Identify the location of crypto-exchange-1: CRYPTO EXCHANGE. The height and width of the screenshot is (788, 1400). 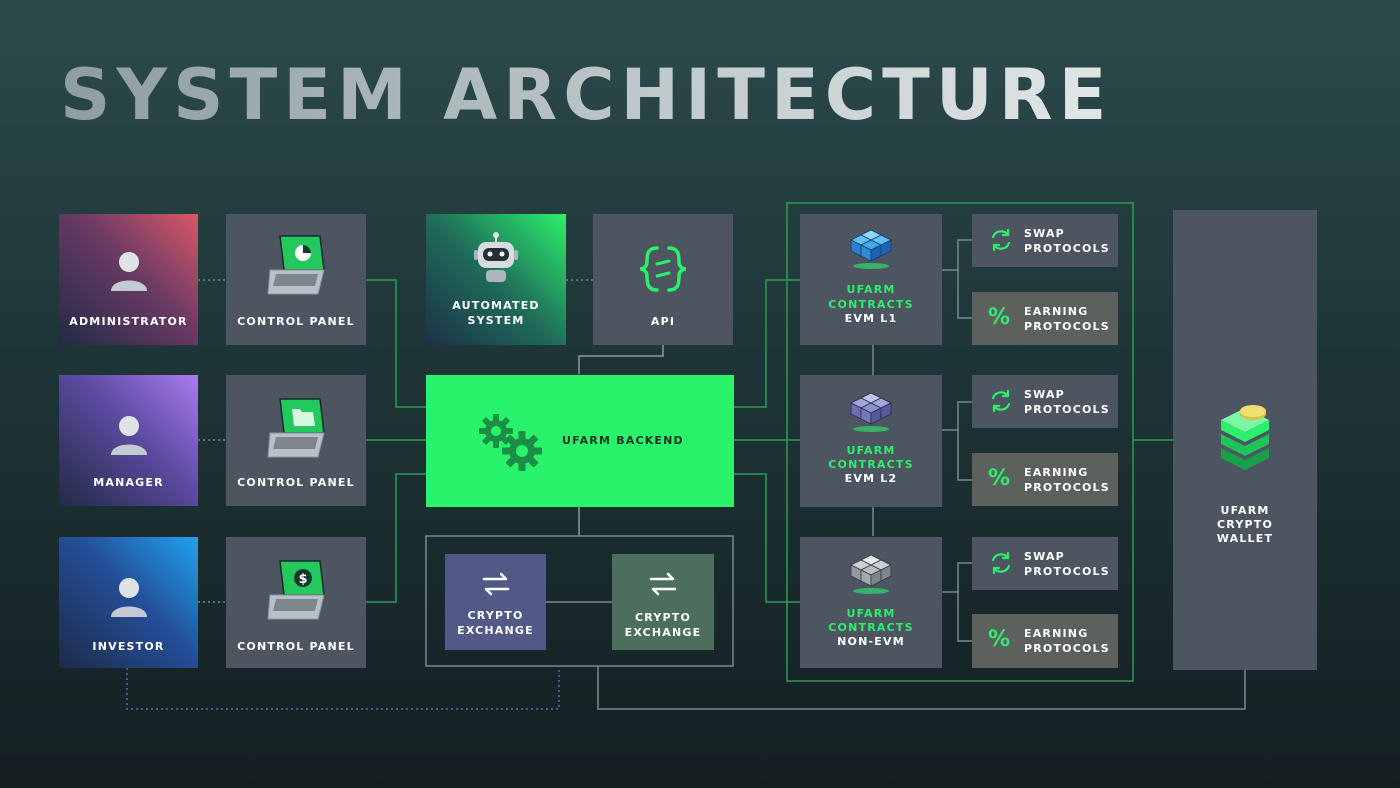
(495, 602).